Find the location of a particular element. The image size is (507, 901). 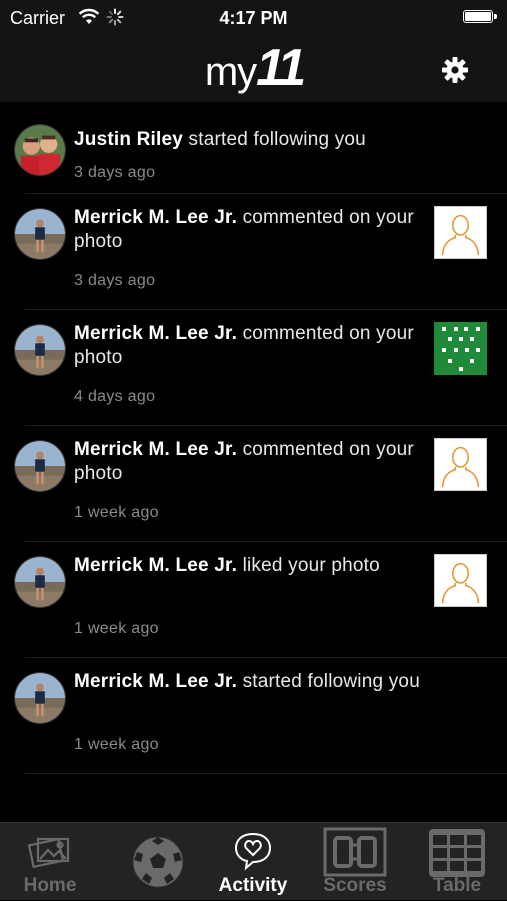

battery-icon is located at coordinates (480, 16).